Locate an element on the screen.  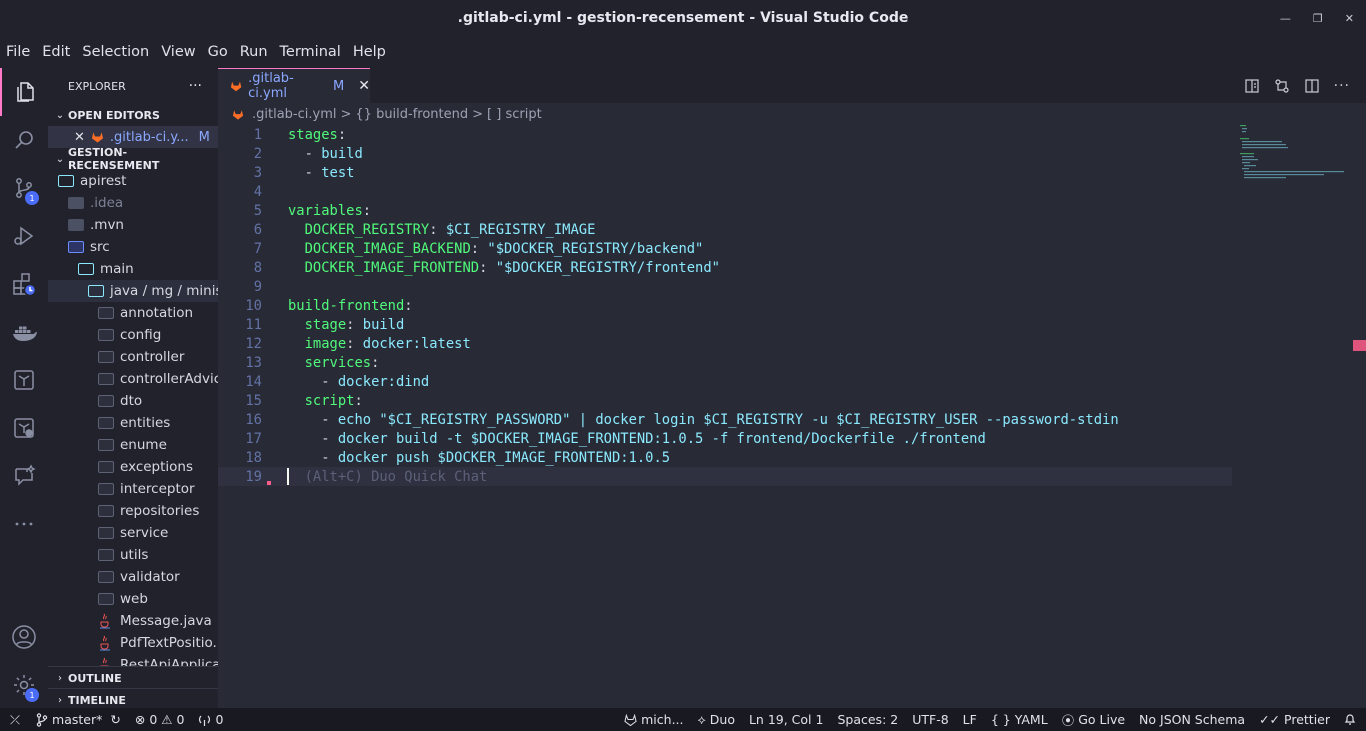
tree-folder: repositories is located at coordinates (133, 511).